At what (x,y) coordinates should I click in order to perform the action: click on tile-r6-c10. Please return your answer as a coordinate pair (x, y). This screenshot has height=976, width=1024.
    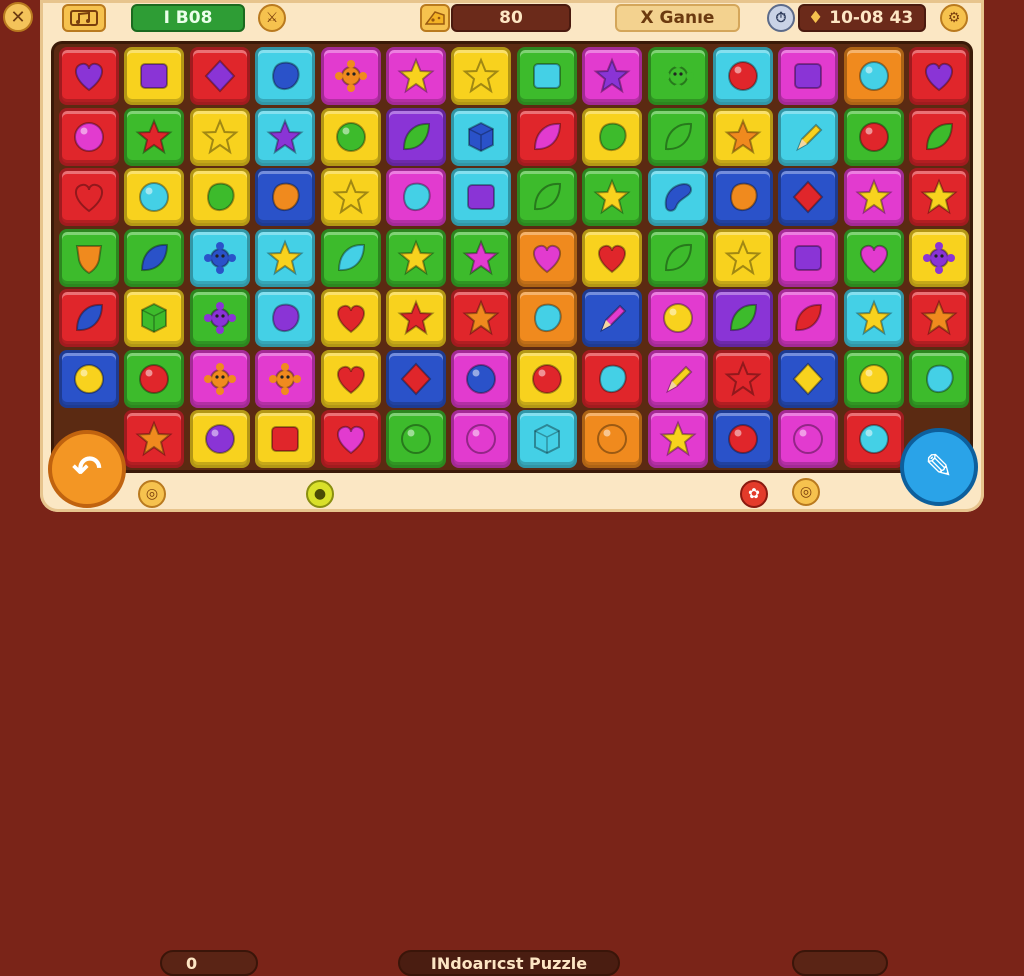
    Looking at the image, I should click on (677, 378).